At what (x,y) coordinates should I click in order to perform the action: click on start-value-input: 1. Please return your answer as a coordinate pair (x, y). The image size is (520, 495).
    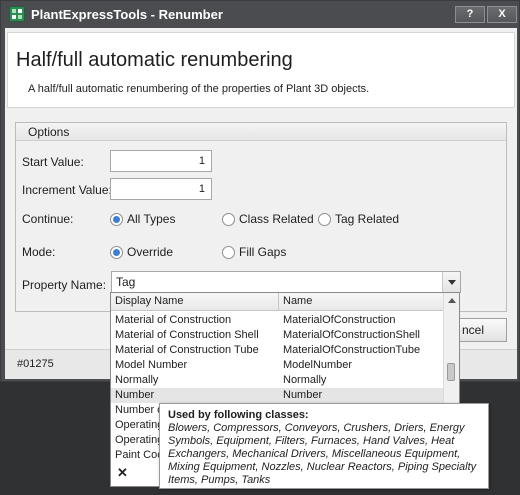
    Looking at the image, I should click on (161, 161).